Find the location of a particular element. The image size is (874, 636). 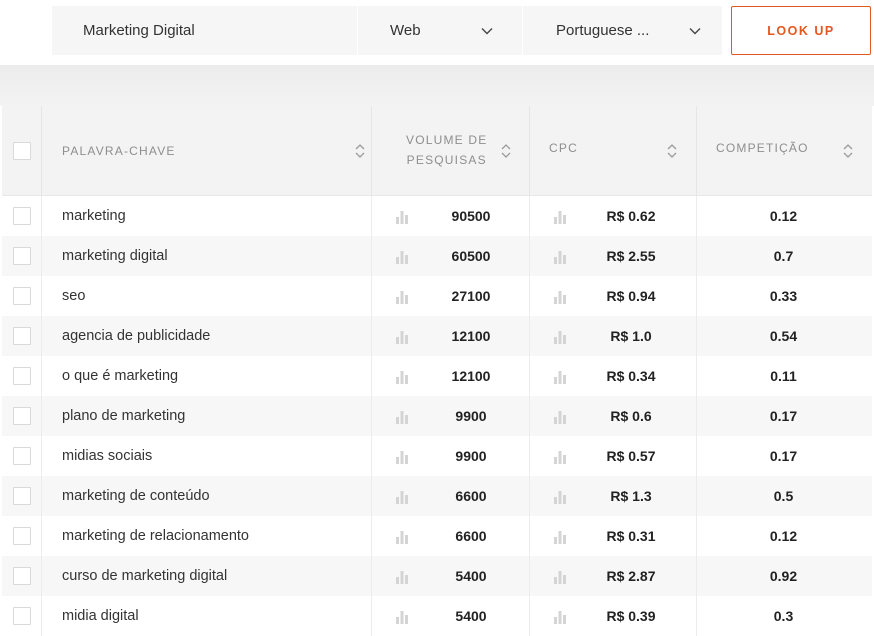

column-header-competition: COMPETIÇÃO is located at coordinates (784, 151).